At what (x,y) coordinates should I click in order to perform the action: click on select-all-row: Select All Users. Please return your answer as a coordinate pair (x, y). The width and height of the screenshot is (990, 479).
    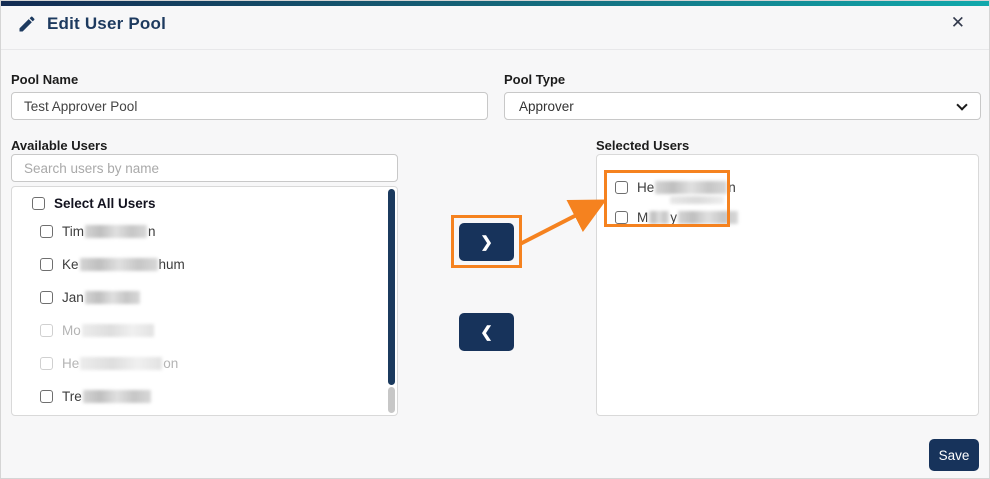
    Looking at the image, I should click on (207, 203).